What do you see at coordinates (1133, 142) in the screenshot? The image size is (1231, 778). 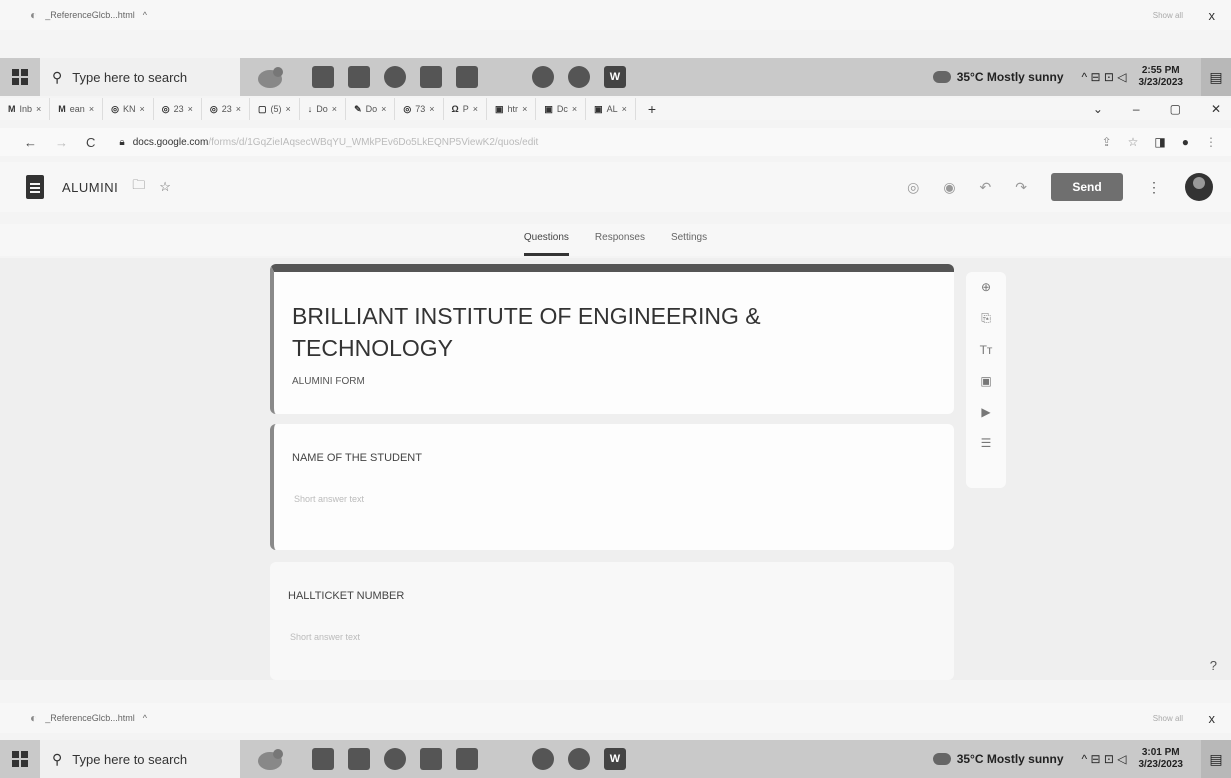 I see `bookmark-star-icon: ☆` at bounding box center [1133, 142].